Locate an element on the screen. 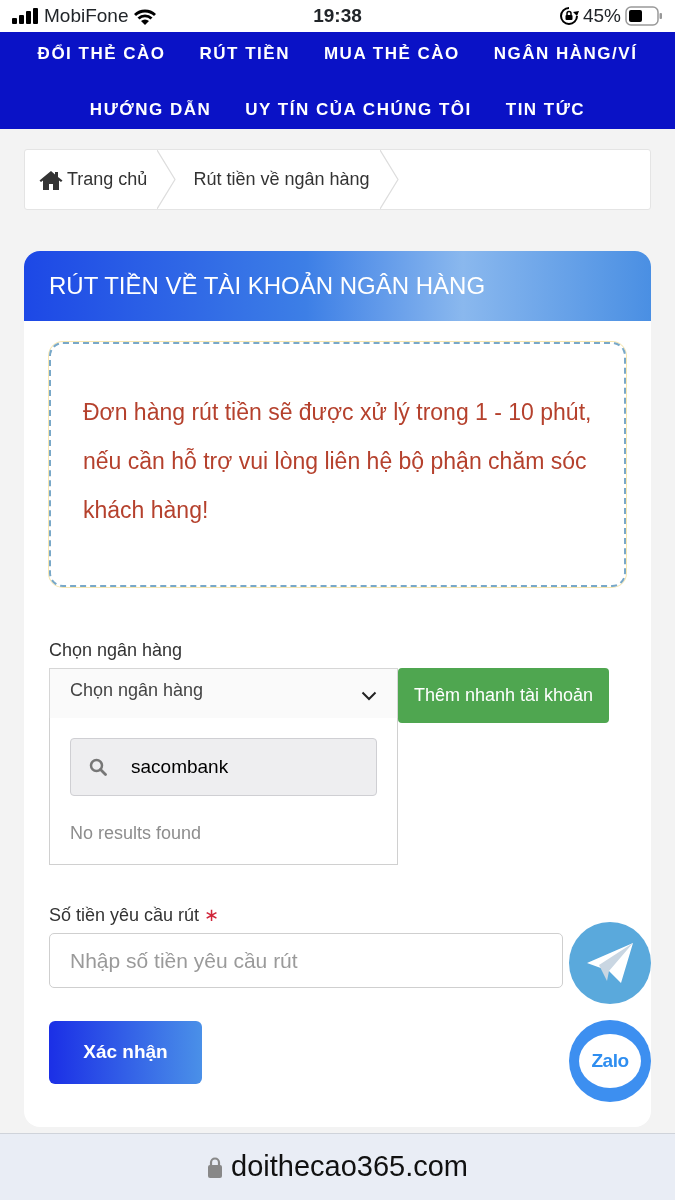  battery-percentage: 45% is located at coordinates (601, 15).